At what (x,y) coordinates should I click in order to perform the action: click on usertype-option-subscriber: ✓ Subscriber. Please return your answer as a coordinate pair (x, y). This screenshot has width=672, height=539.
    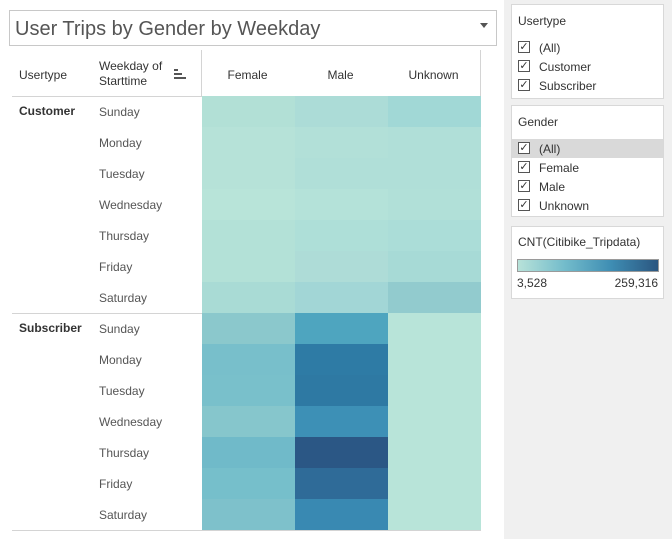
    Looking at the image, I should click on (587, 85).